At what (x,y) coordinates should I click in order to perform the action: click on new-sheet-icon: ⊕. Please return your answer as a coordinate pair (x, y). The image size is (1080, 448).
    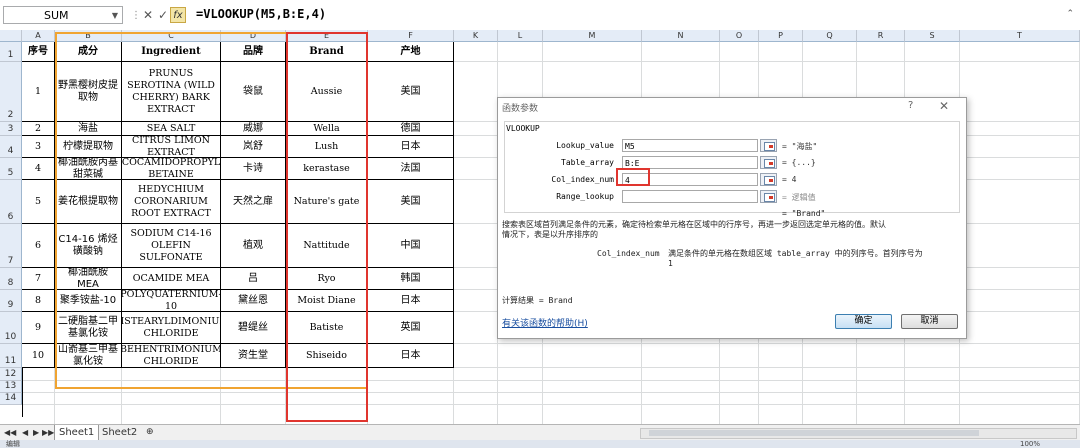
    Looking at the image, I should click on (150, 432).